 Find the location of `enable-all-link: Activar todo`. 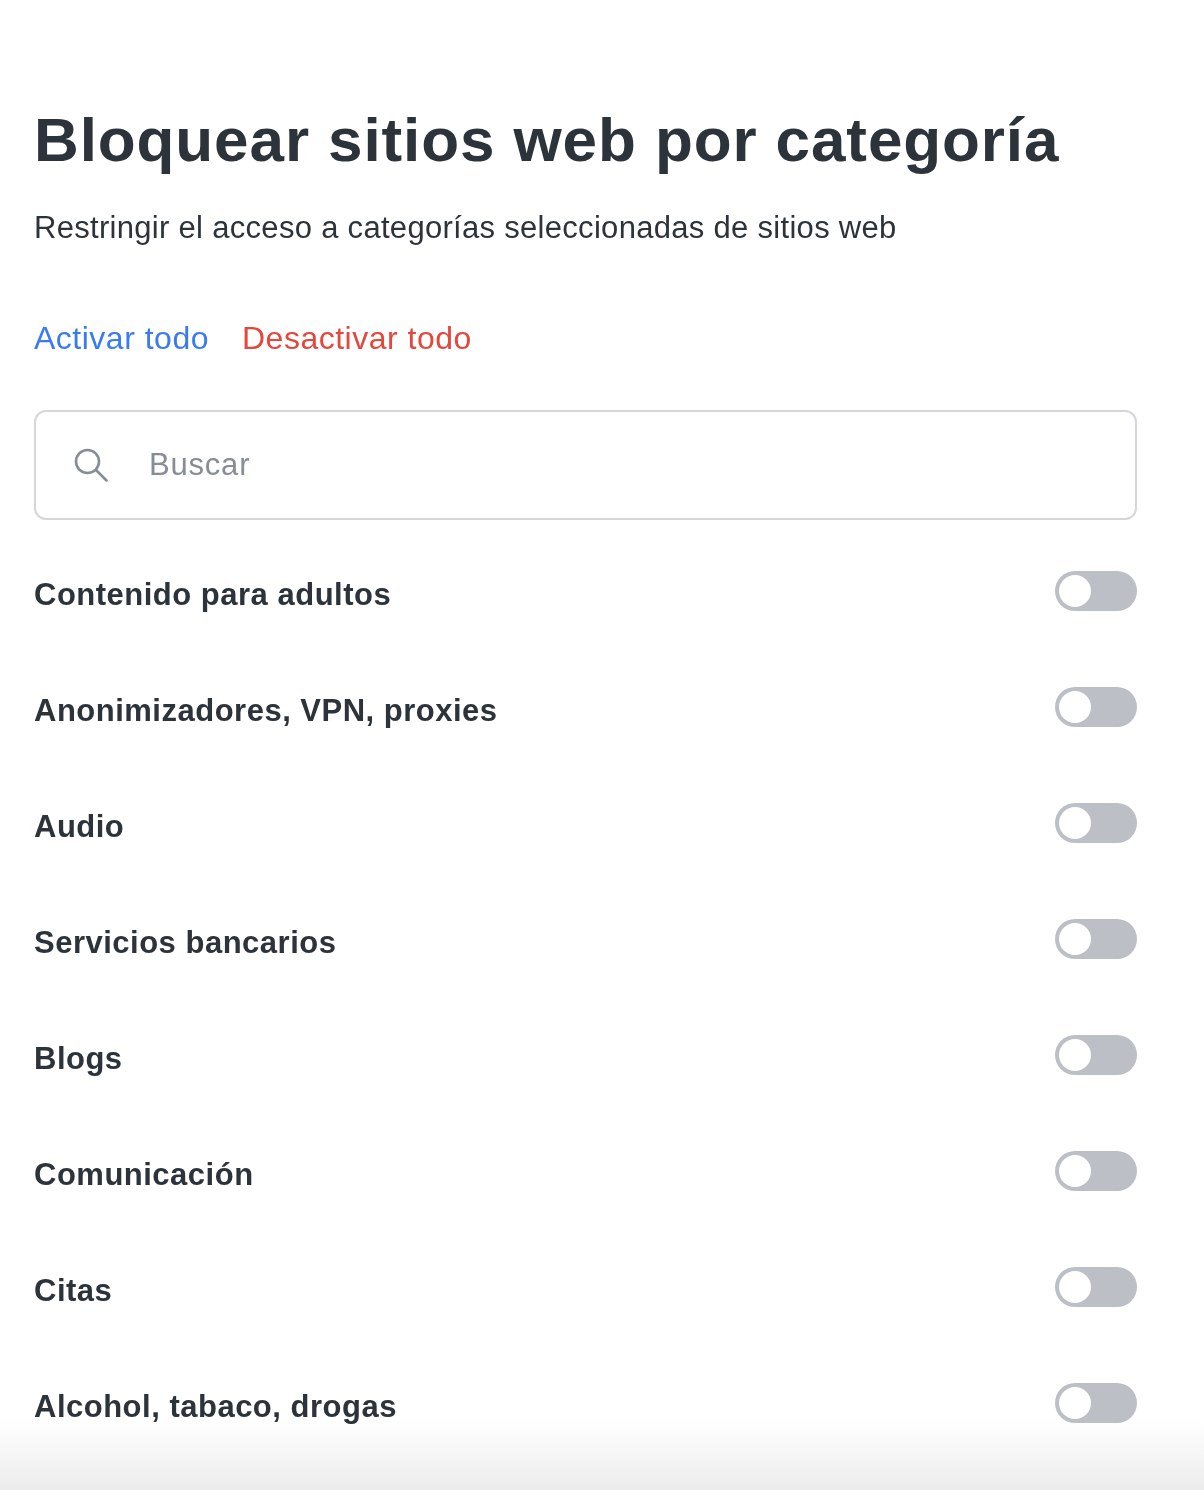

enable-all-link: Activar todo is located at coordinates (121, 338).